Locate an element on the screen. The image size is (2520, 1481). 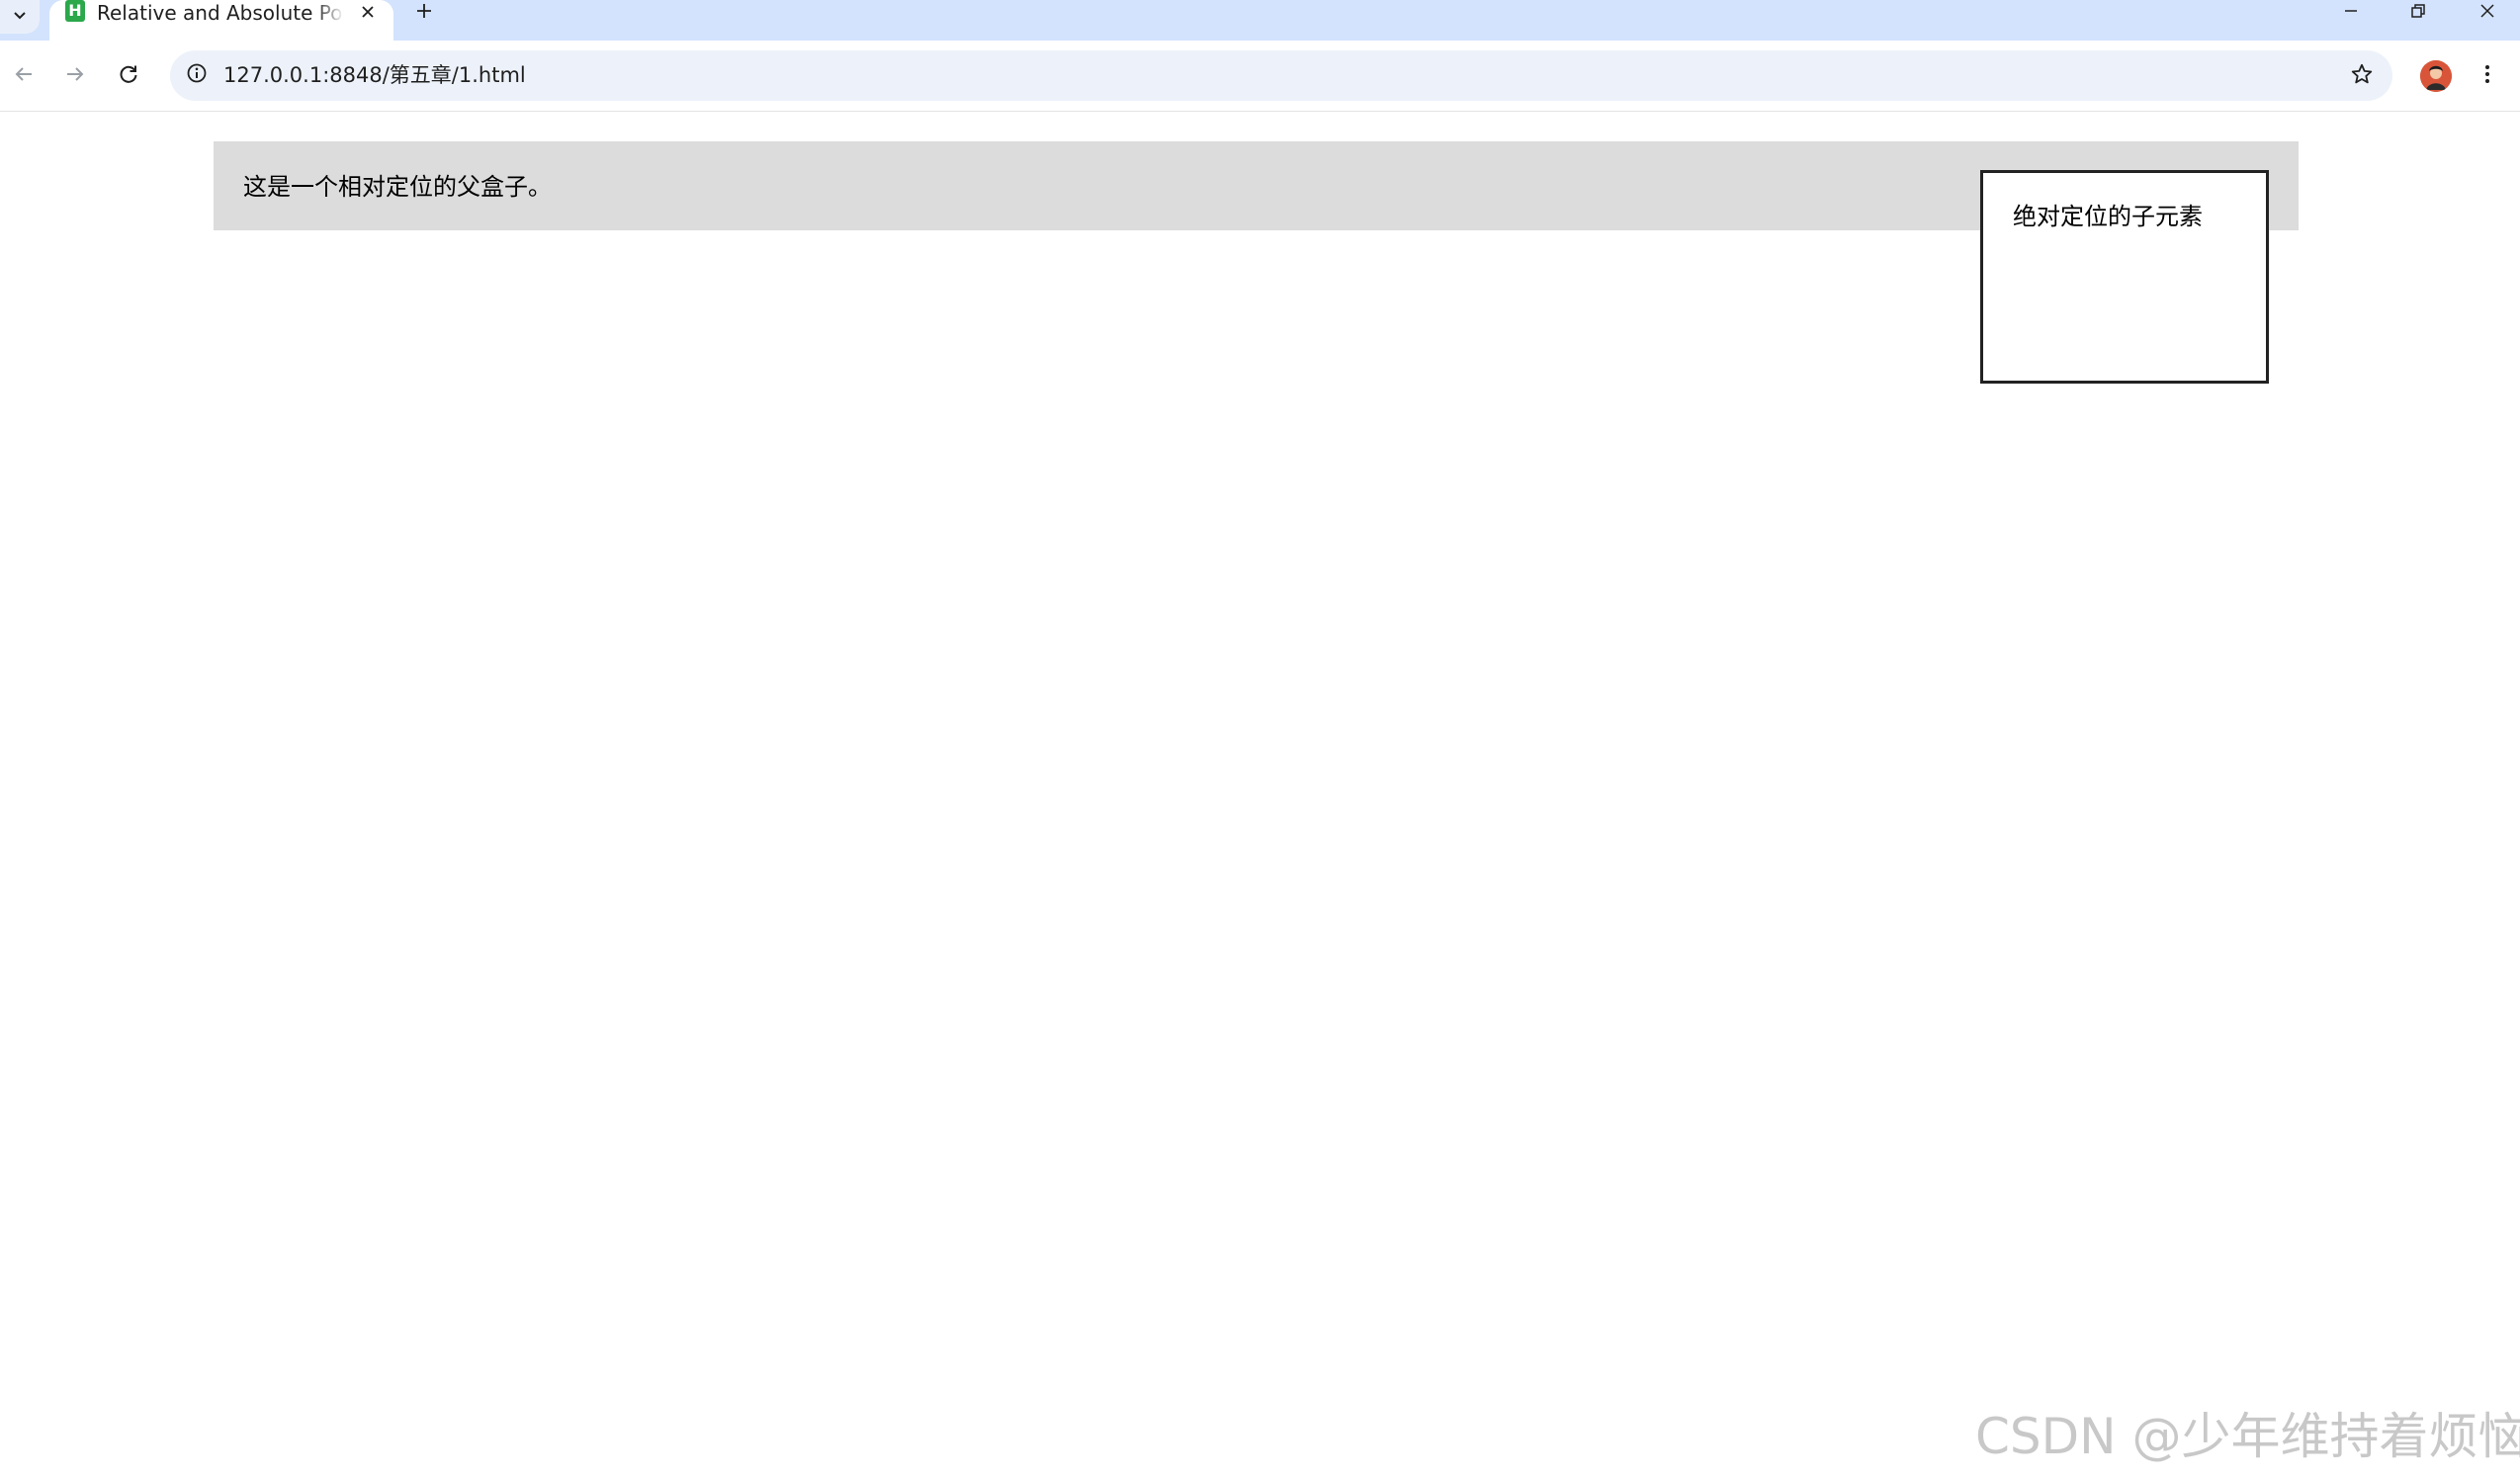
browser-toolbar: 127.0.0.1:8848/第五章/1.html is located at coordinates (1260, 76).